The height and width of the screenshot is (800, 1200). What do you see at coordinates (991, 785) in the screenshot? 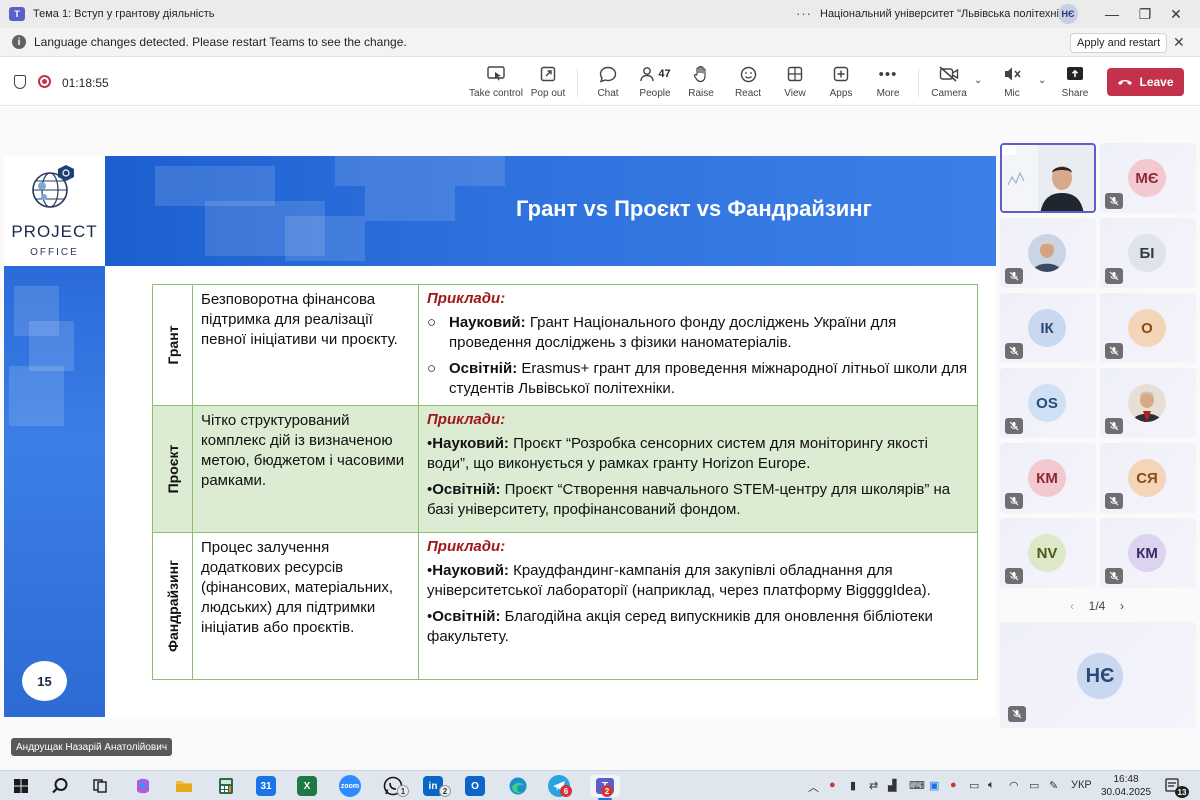
I see `volume-tray-icon: 🔈︎` at bounding box center [991, 785].